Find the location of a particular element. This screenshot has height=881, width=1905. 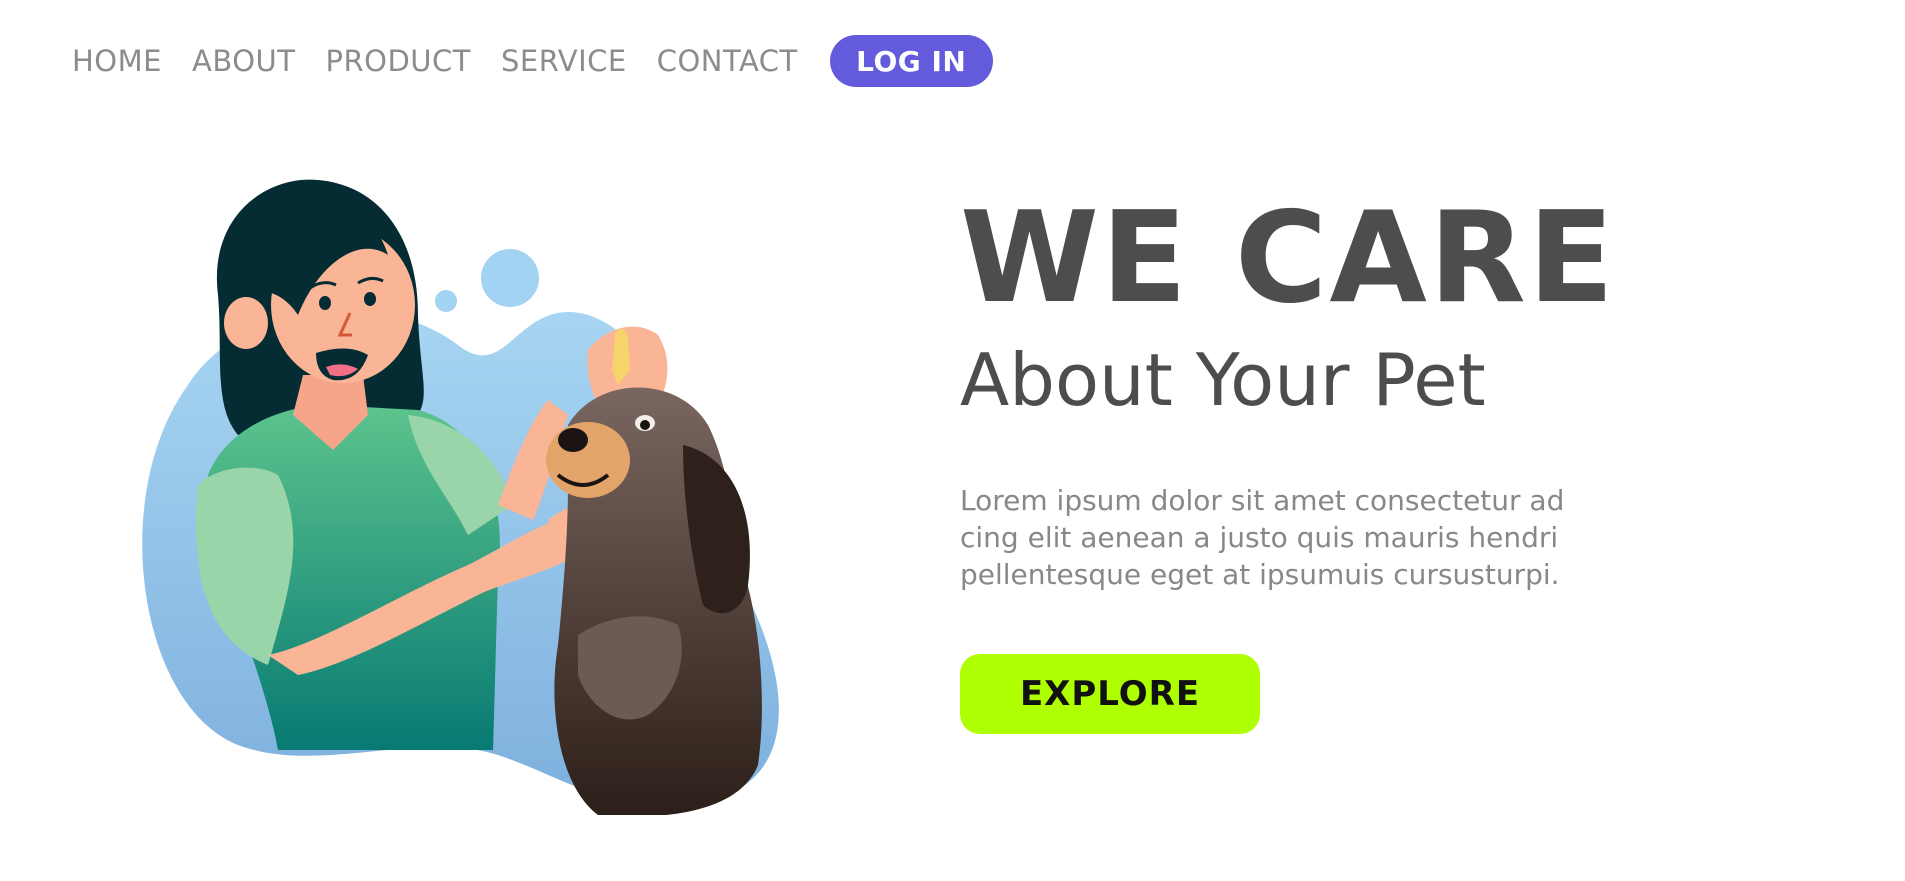

bubble-large is located at coordinates (510, 278).